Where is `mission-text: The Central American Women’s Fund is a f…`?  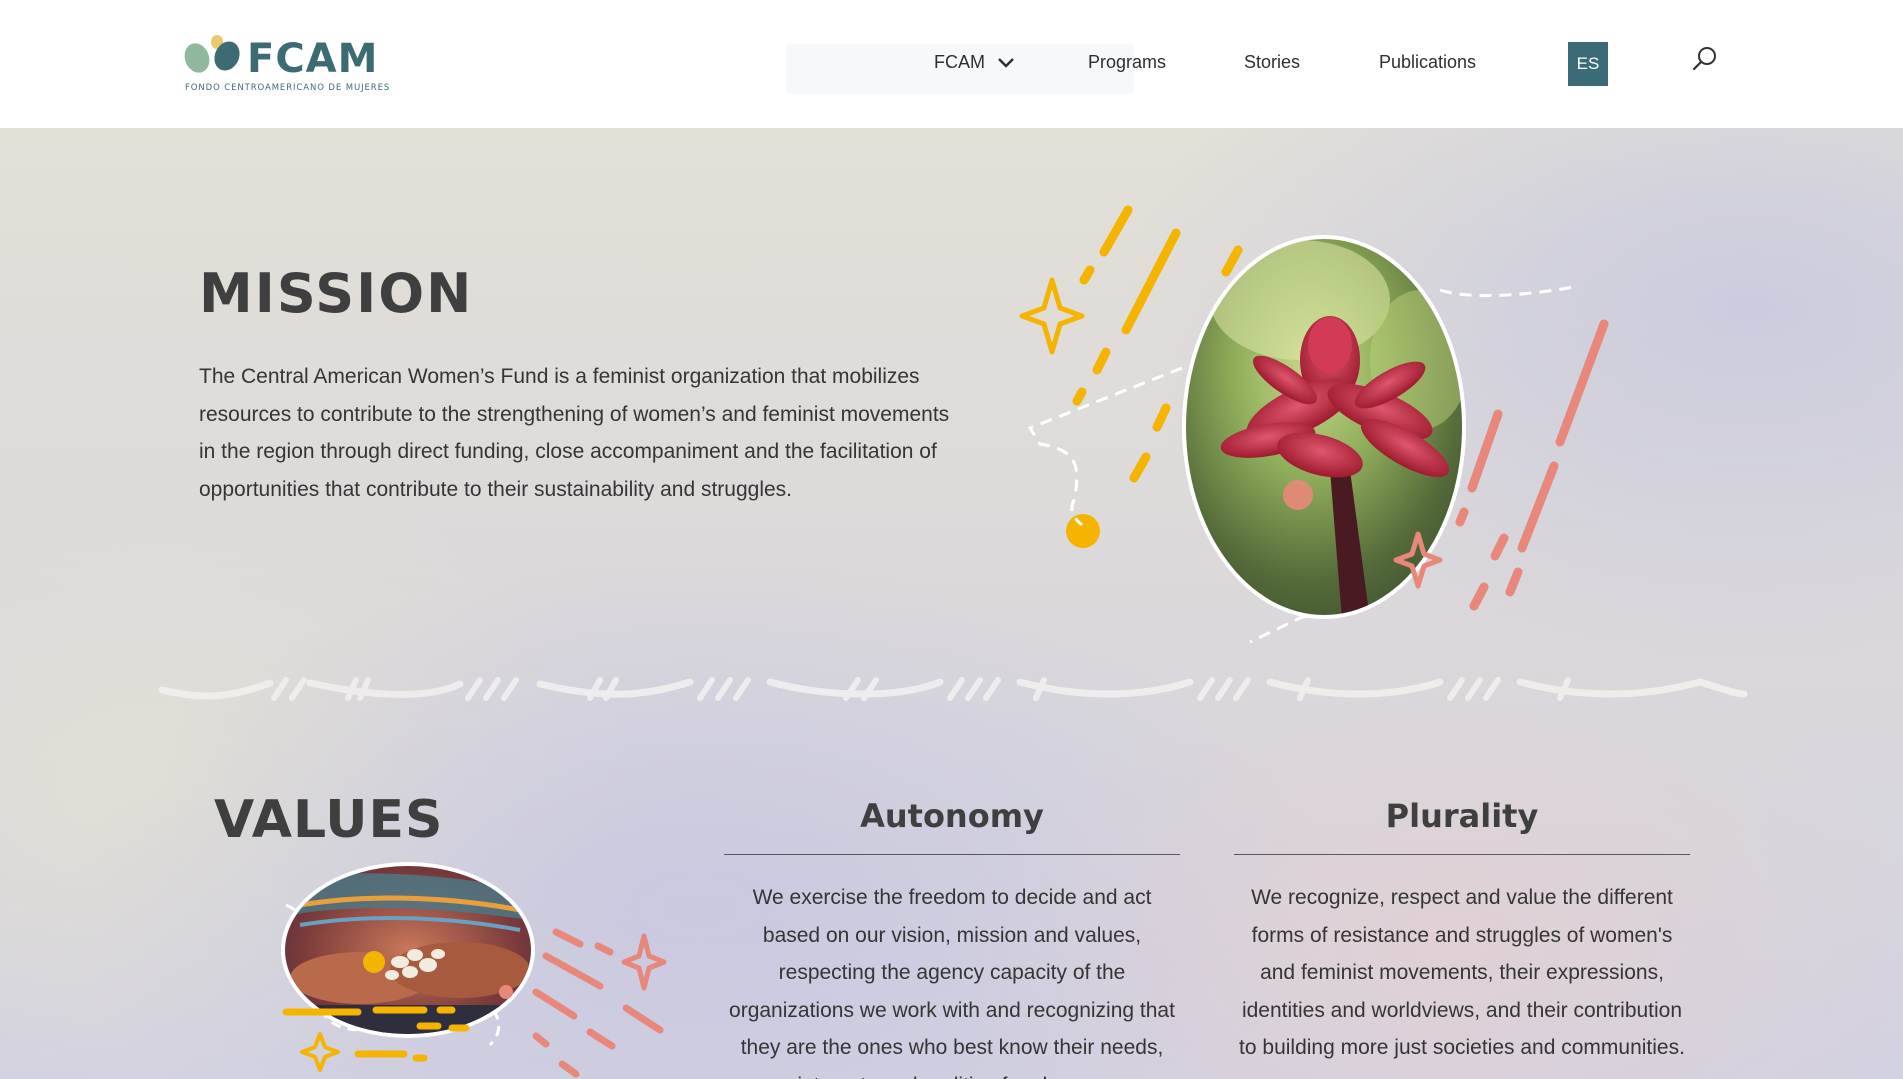
mission-text: The Central American Women’s Fund is a f… is located at coordinates (574, 433).